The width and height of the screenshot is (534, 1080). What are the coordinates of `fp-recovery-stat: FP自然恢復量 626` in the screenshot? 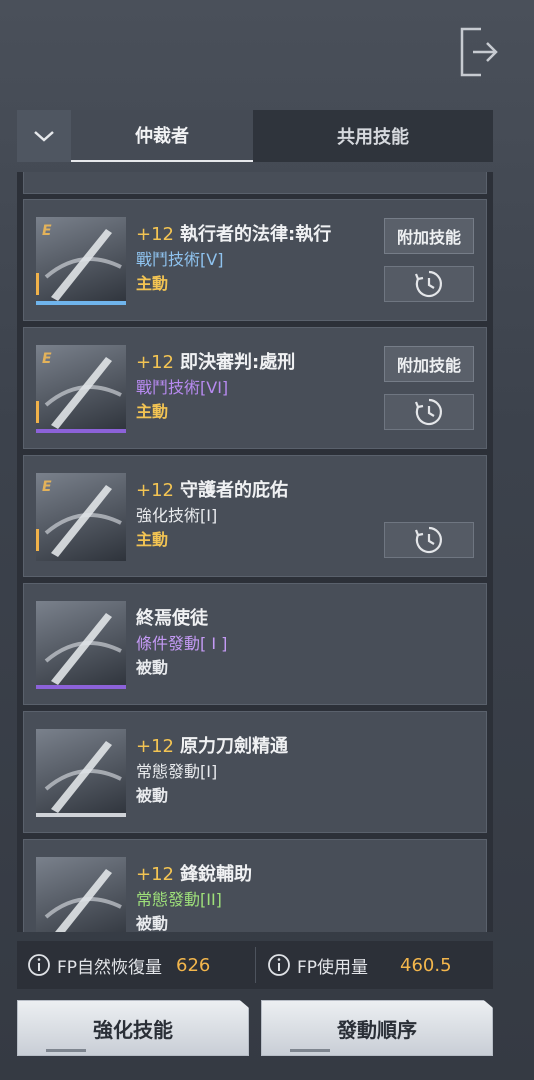 It's located at (118, 965).